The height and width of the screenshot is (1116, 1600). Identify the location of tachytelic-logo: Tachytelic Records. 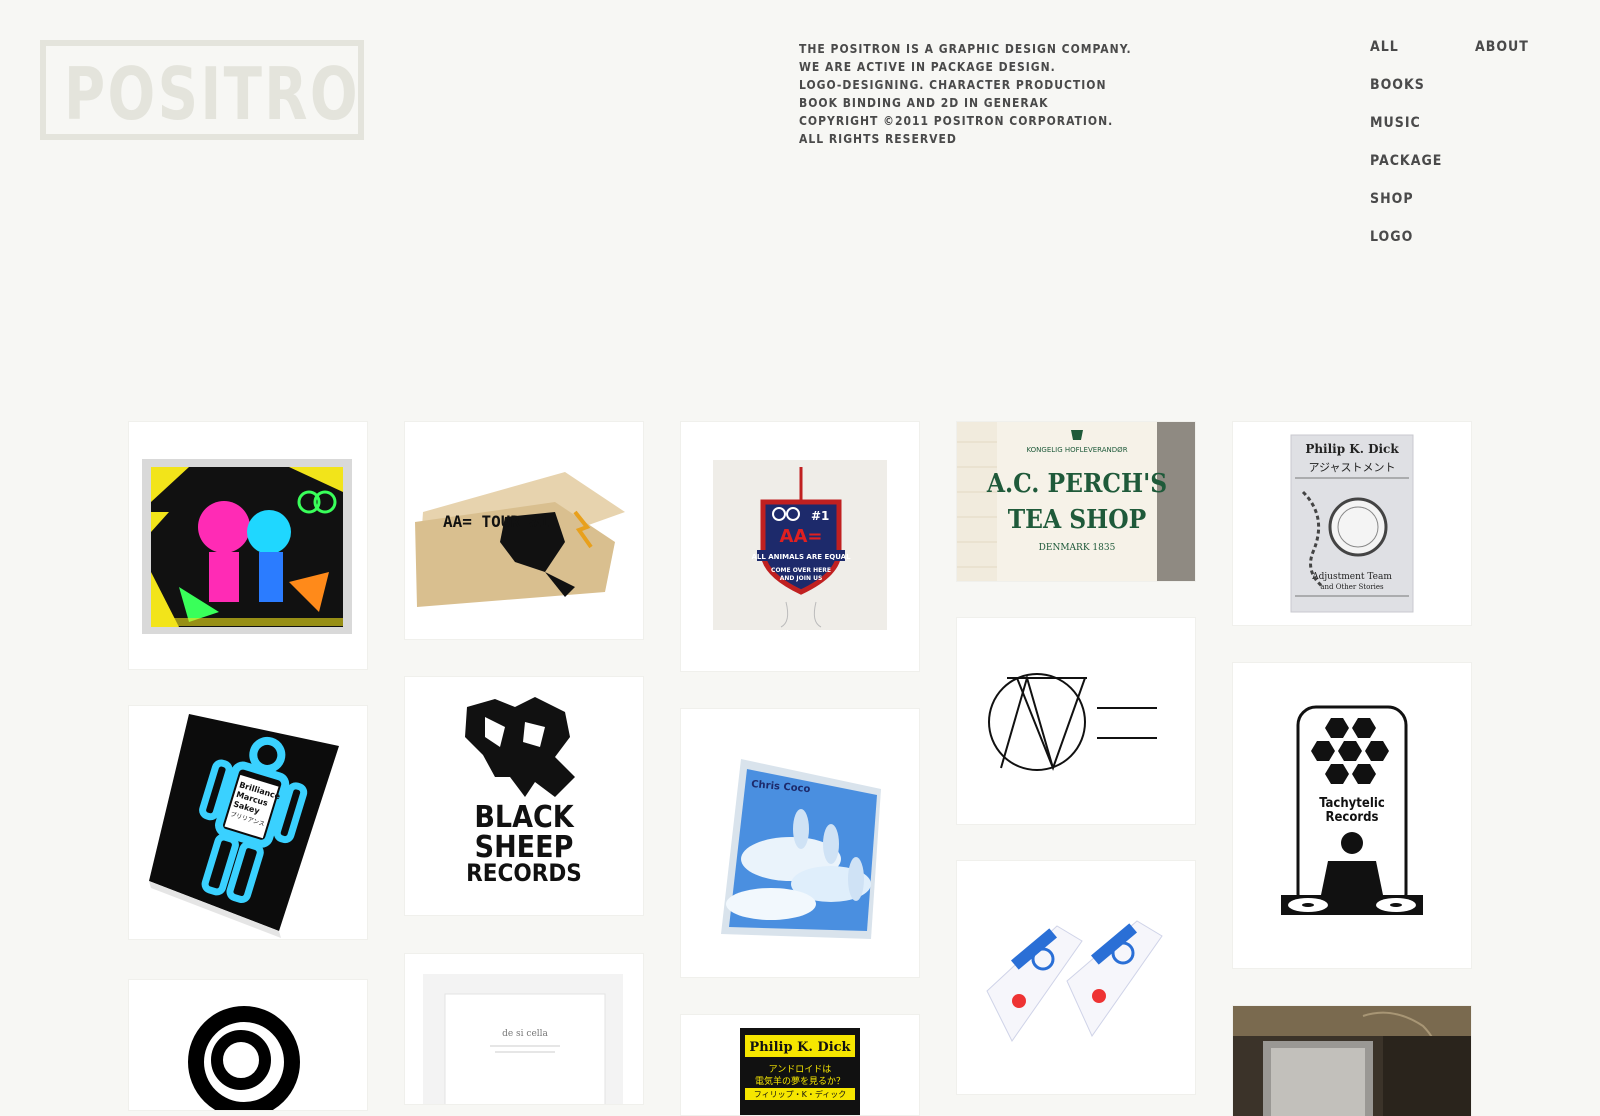
(1352, 810).